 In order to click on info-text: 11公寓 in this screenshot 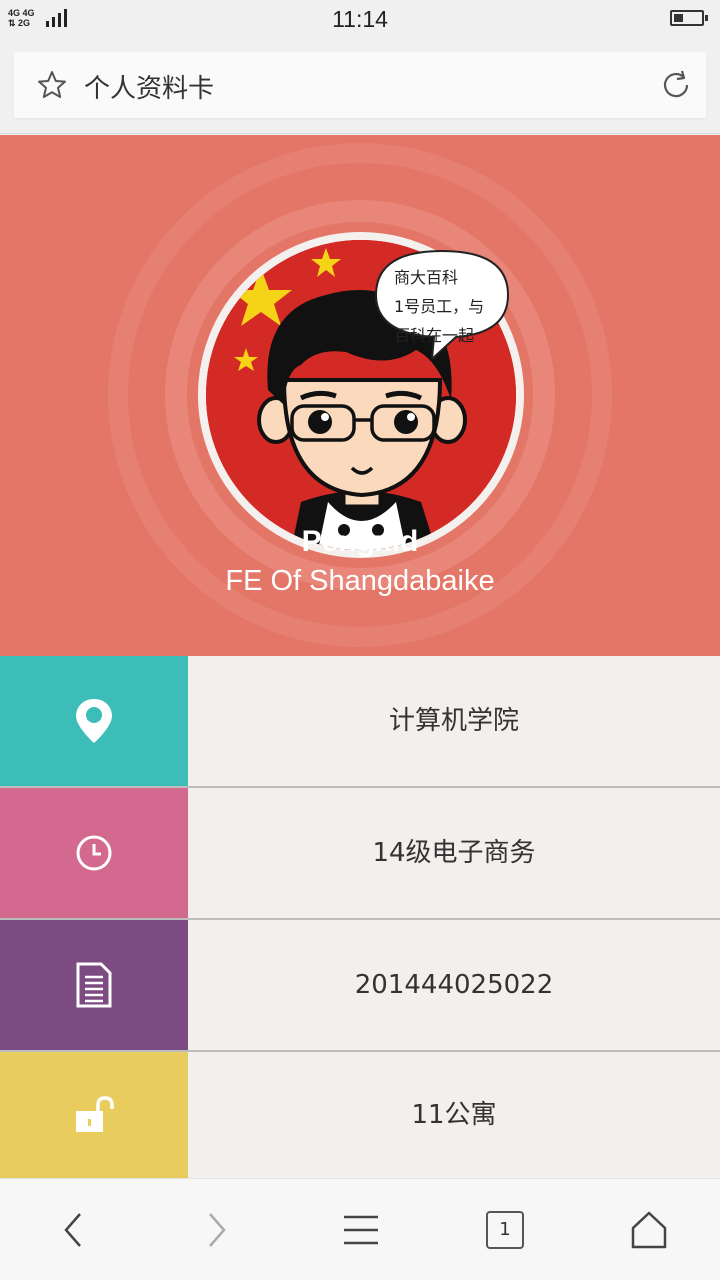, I will do `click(454, 1115)`.